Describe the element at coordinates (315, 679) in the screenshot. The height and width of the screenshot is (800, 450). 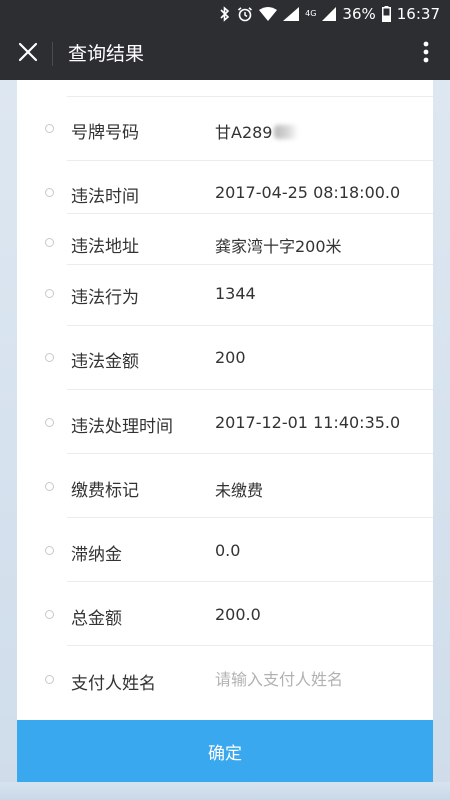
I see `payer-name-input` at that location.